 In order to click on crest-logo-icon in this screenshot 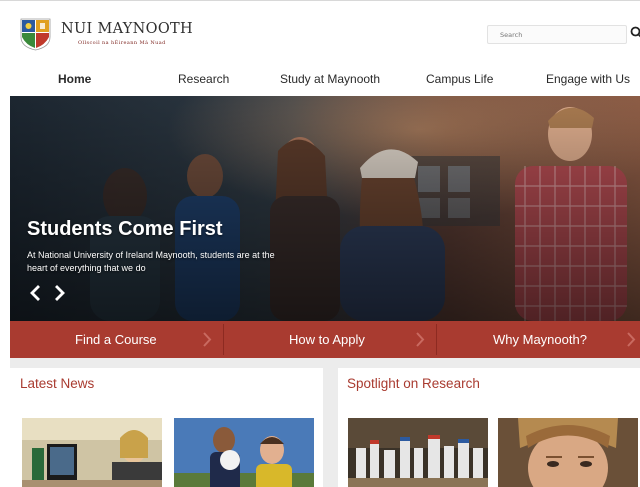, I will do `click(35, 34)`.